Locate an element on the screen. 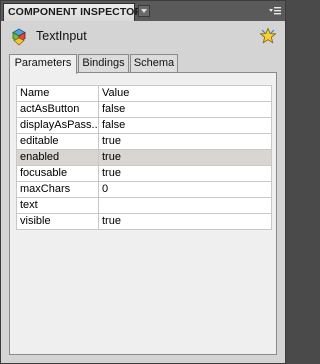  param-name: focusable is located at coordinates (57, 173).